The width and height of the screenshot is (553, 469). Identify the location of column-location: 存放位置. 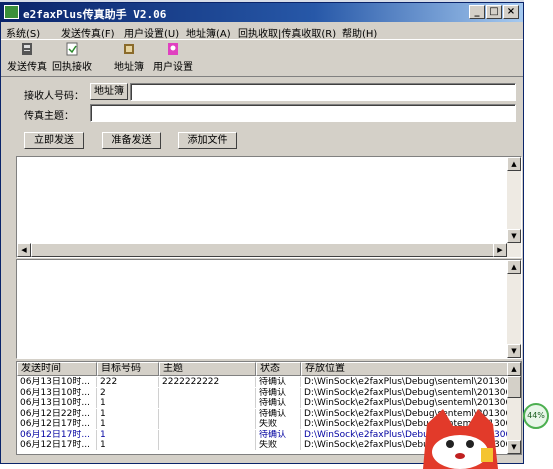
(405, 369).